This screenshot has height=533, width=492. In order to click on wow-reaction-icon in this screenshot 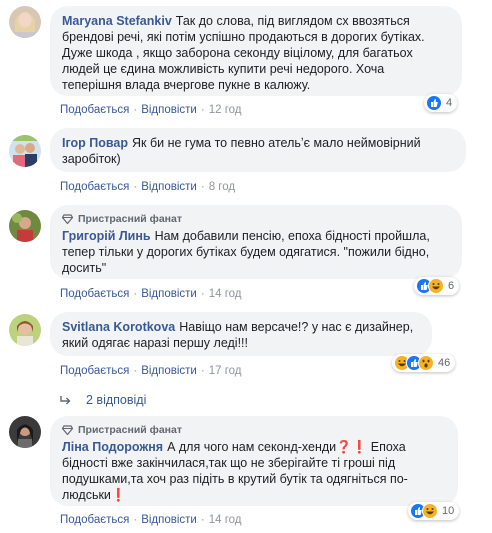, I will do `click(426, 363)`.